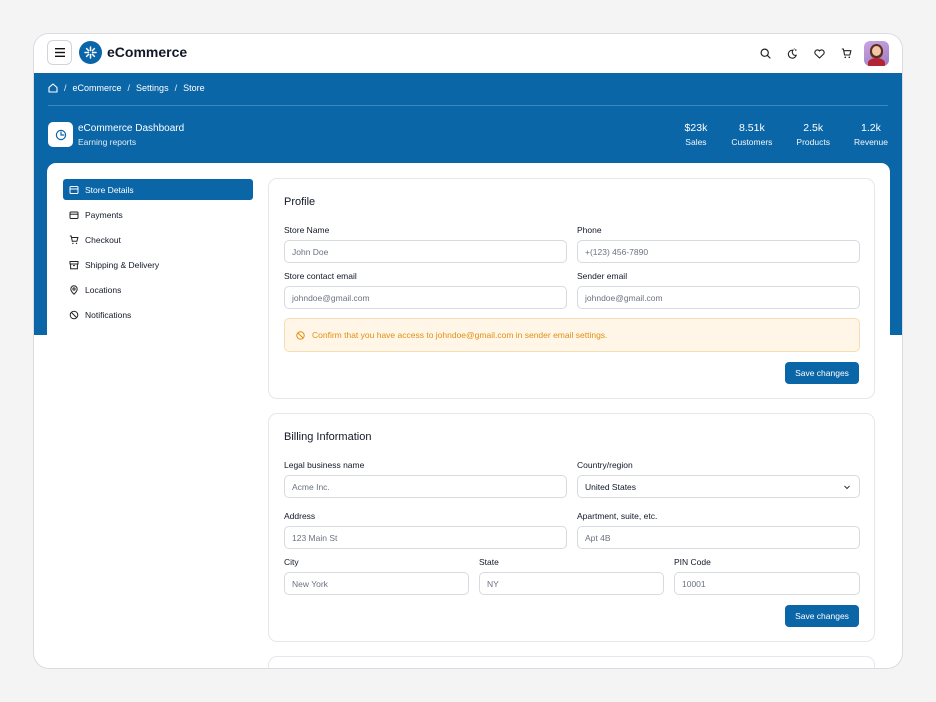 This screenshot has height=702, width=936. I want to click on field-label: Legal business name, so click(324, 465).